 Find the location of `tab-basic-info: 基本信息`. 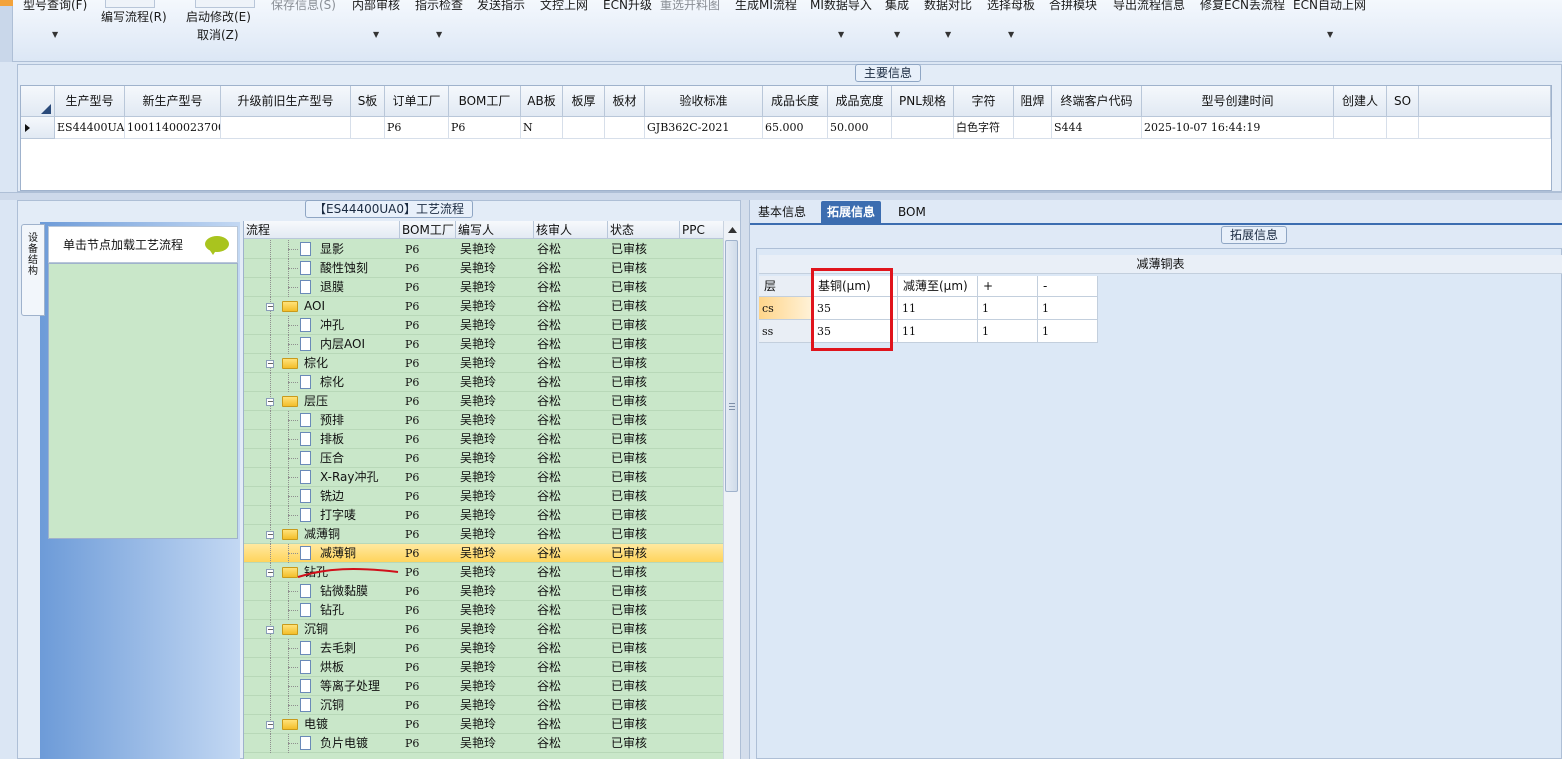

tab-basic-info: 基本信息 is located at coordinates (782, 213).